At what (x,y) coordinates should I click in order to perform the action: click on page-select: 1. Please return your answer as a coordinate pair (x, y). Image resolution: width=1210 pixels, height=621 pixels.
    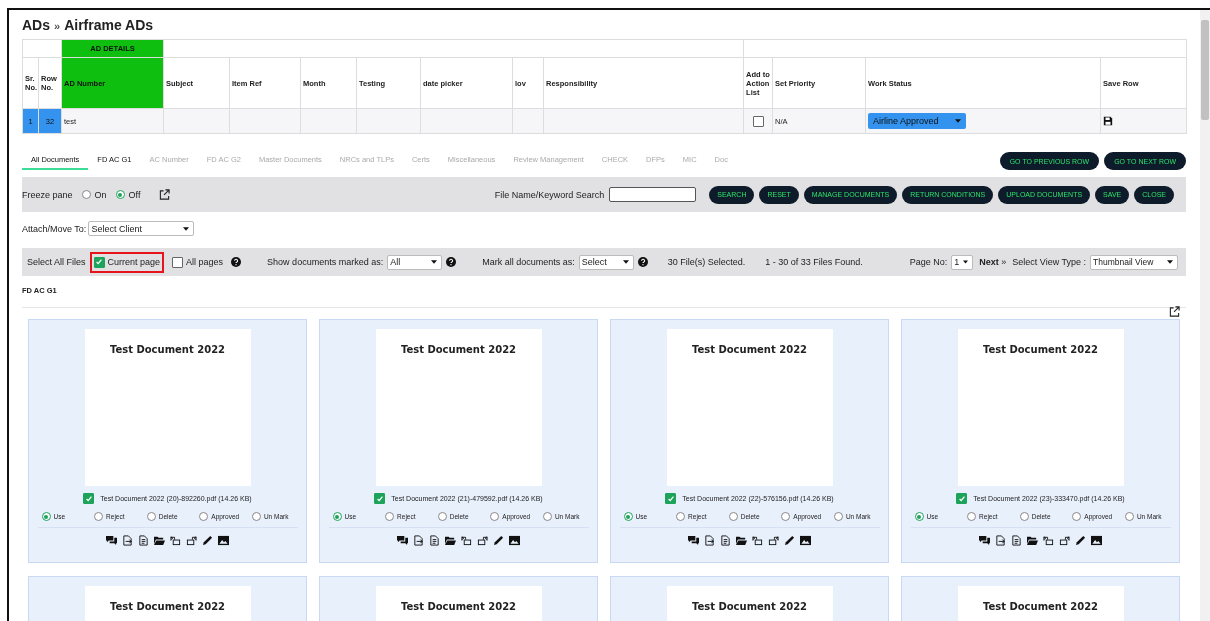
    Looking at the image, I should click on (962, 262).